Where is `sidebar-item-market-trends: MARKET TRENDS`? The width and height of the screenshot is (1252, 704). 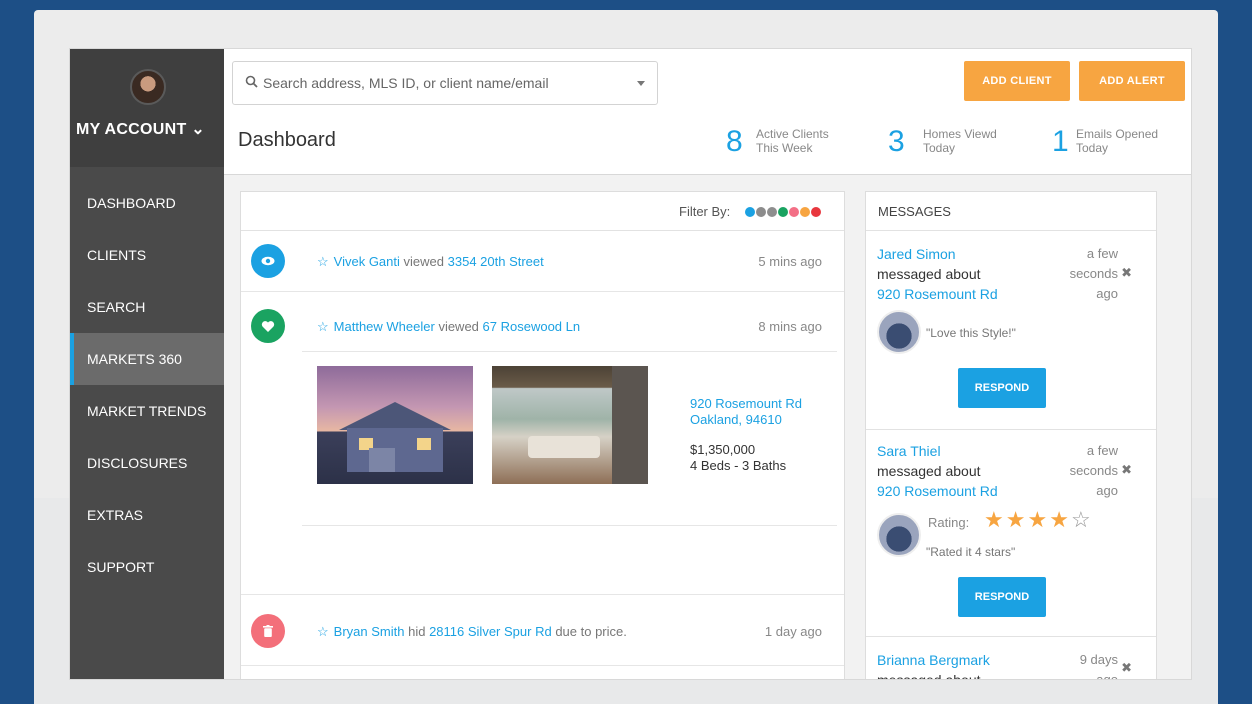 sidebar-item-market-trends: MARKET TRENDS is located at coordinates (147, 411).